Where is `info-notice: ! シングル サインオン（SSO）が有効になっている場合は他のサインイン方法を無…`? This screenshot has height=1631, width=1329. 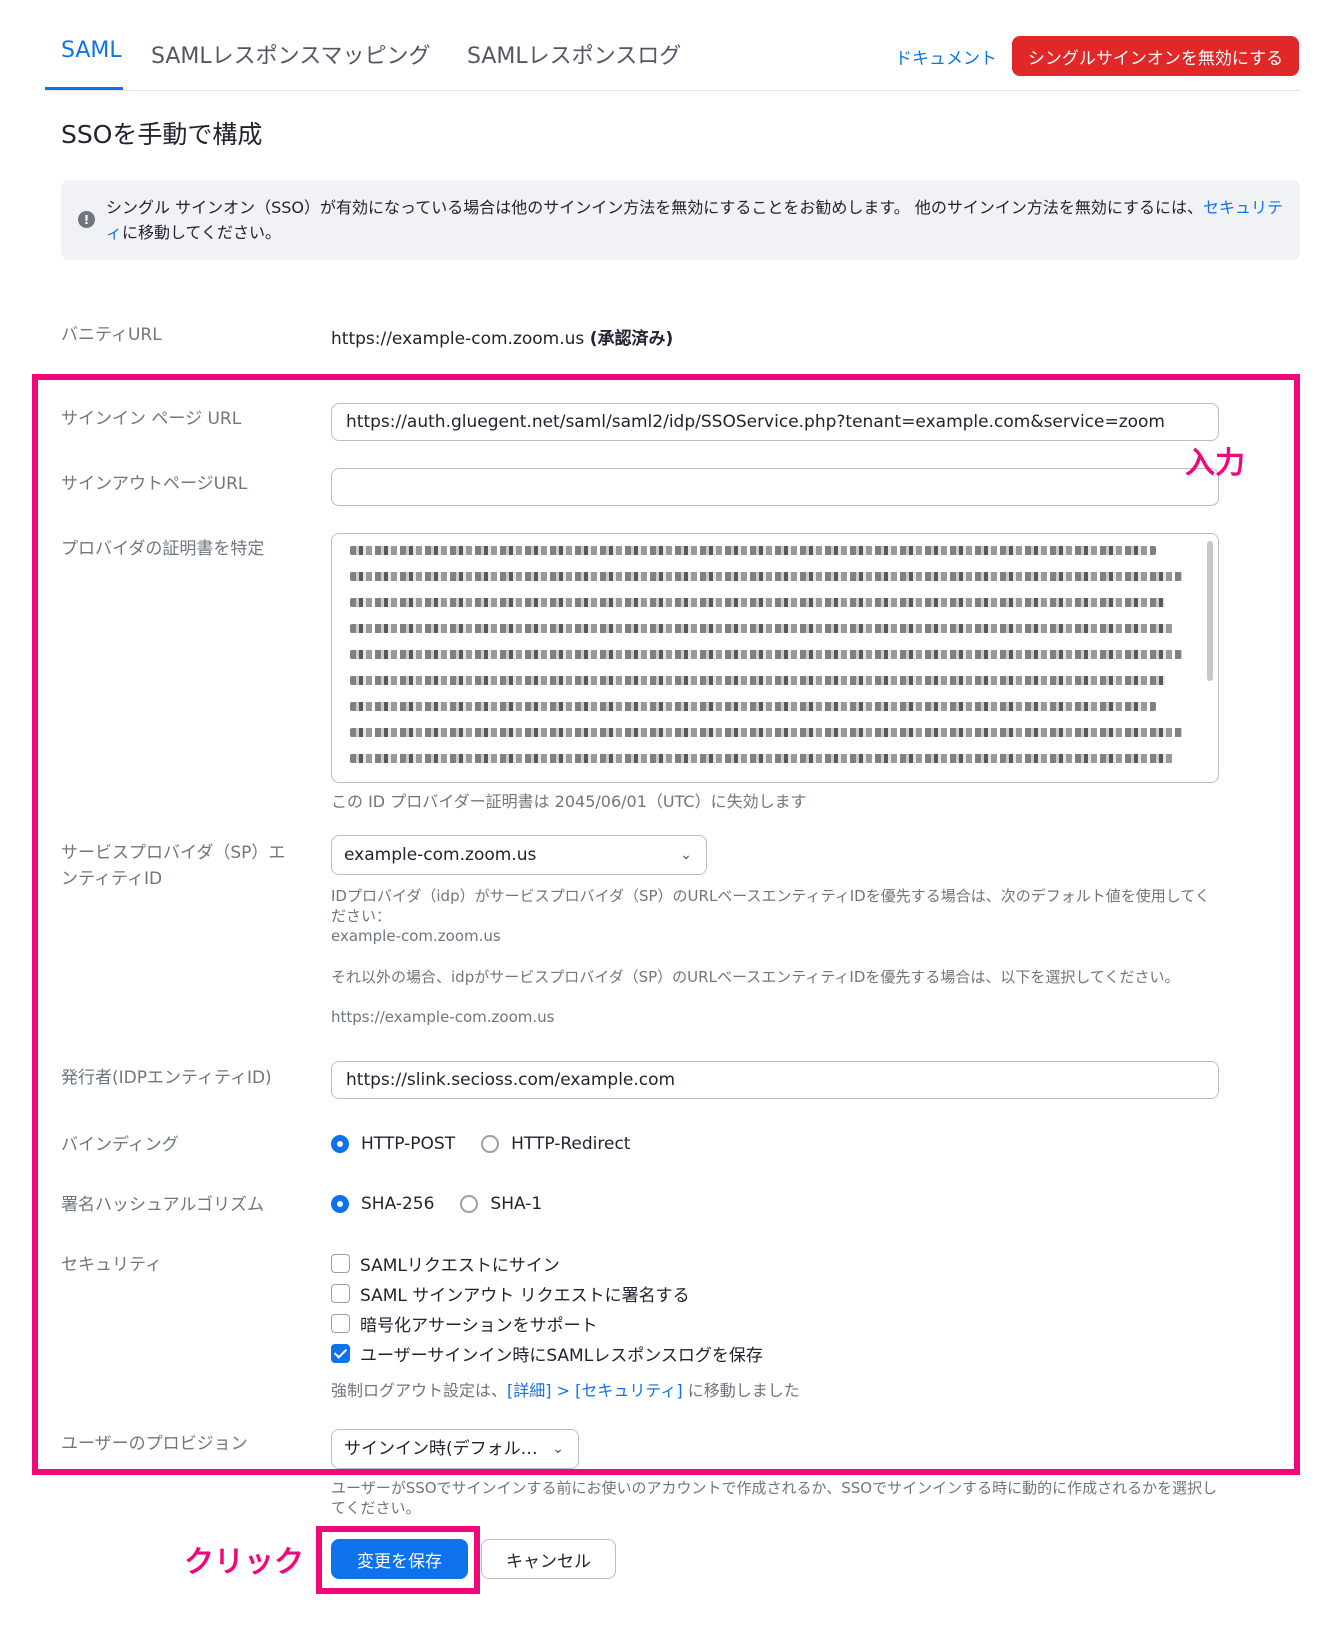
info-notice: ! シングル サインオン（SSO）が有効になっている場合は他のサインイン方法を無… is located at coordinates (680, 220).